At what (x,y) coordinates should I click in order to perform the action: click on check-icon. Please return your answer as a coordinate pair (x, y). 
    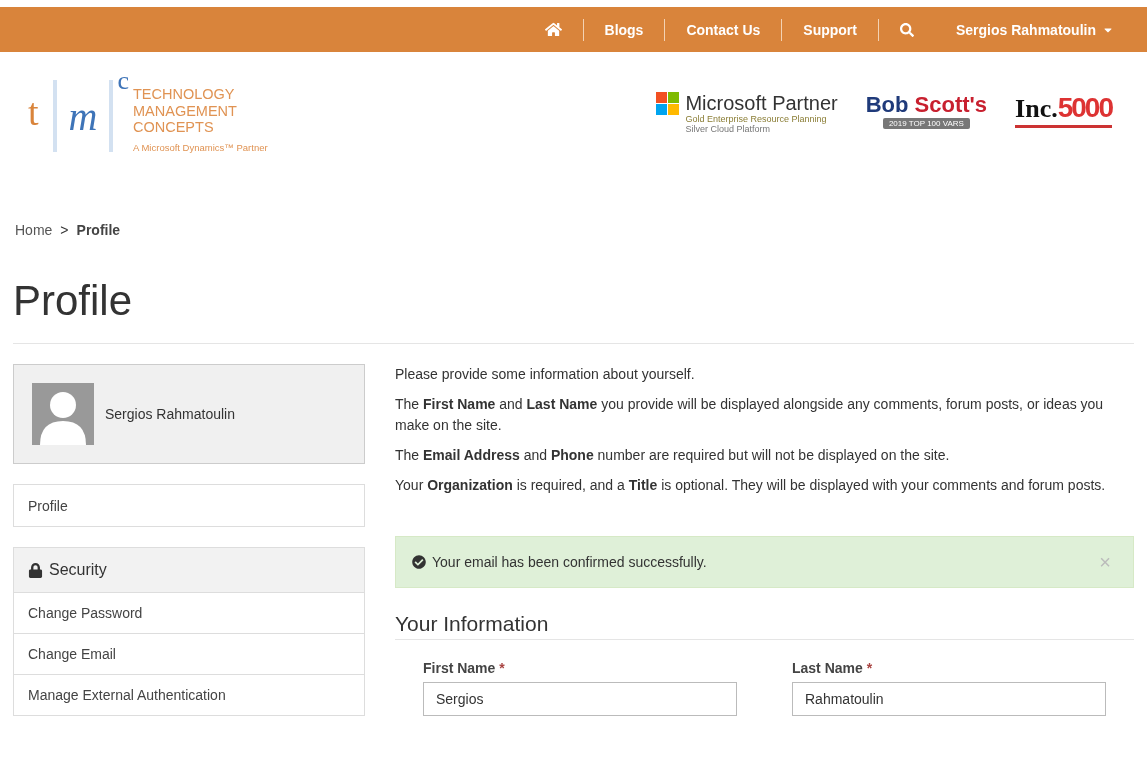
    Looking at the image, I should click on (419, 562).